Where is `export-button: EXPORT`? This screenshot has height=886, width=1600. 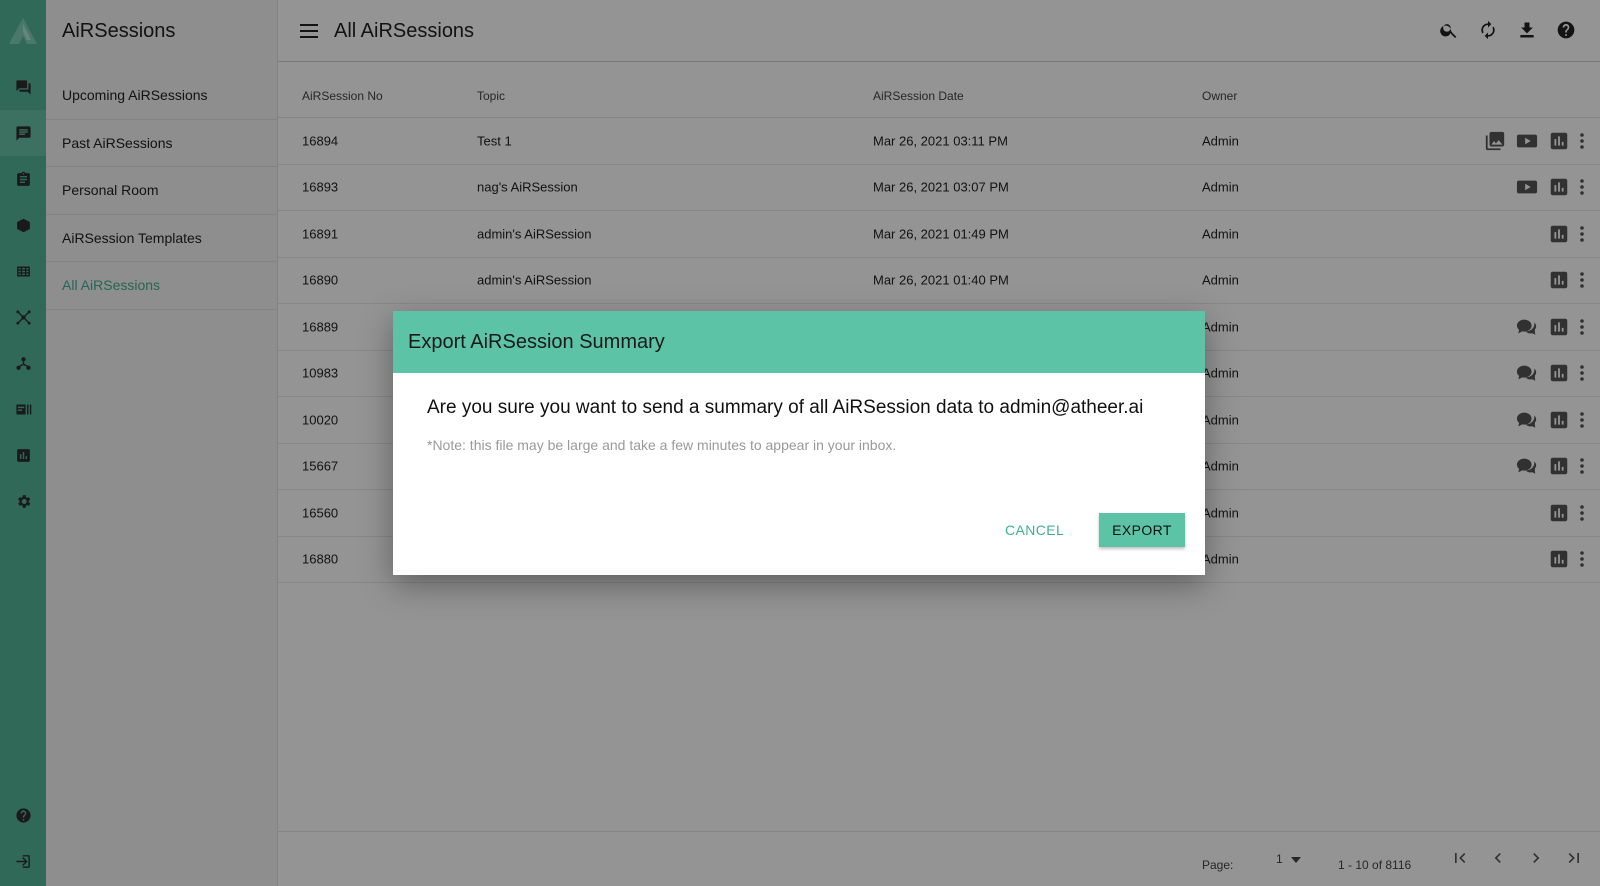 export-button: EXPORT is located at coordinates (1142, 530).